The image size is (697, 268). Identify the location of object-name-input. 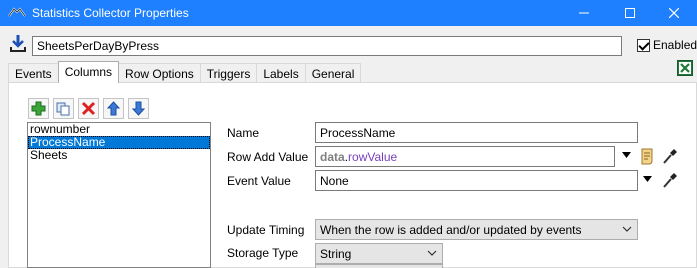
(327, 46).